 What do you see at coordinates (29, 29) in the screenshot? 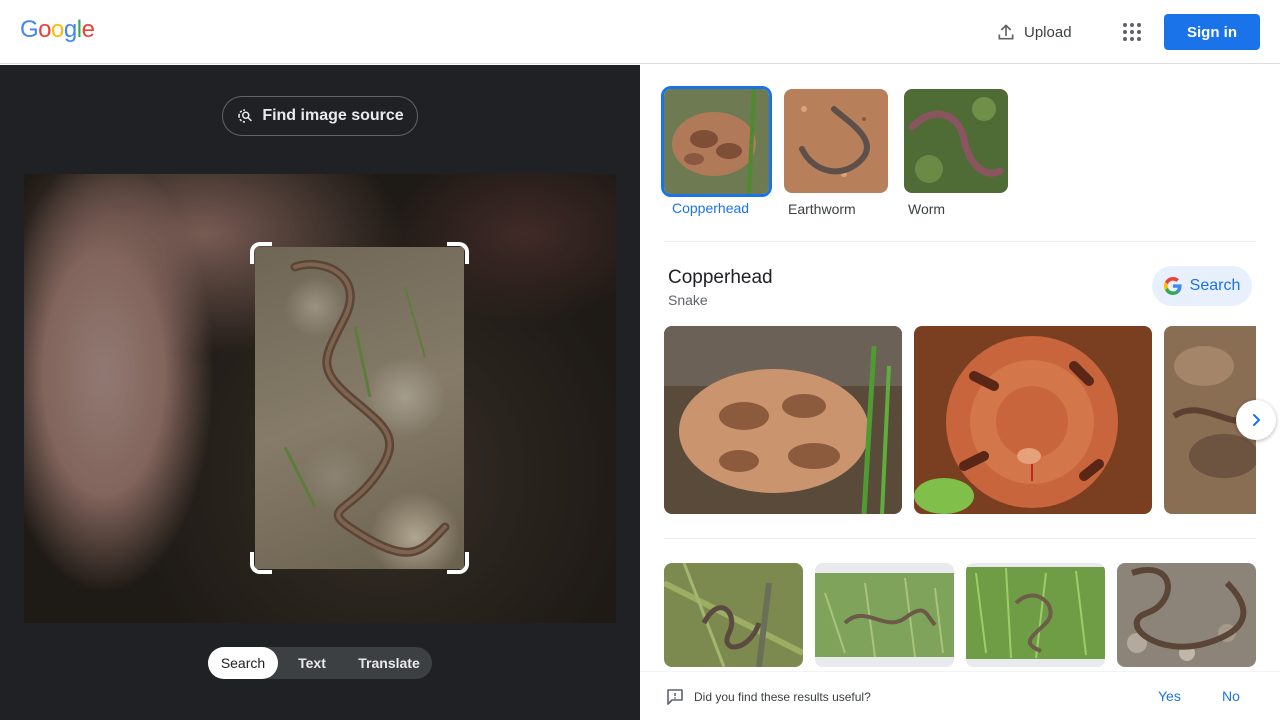
I see `logo-letter: G` at bounding box center [29, 29].